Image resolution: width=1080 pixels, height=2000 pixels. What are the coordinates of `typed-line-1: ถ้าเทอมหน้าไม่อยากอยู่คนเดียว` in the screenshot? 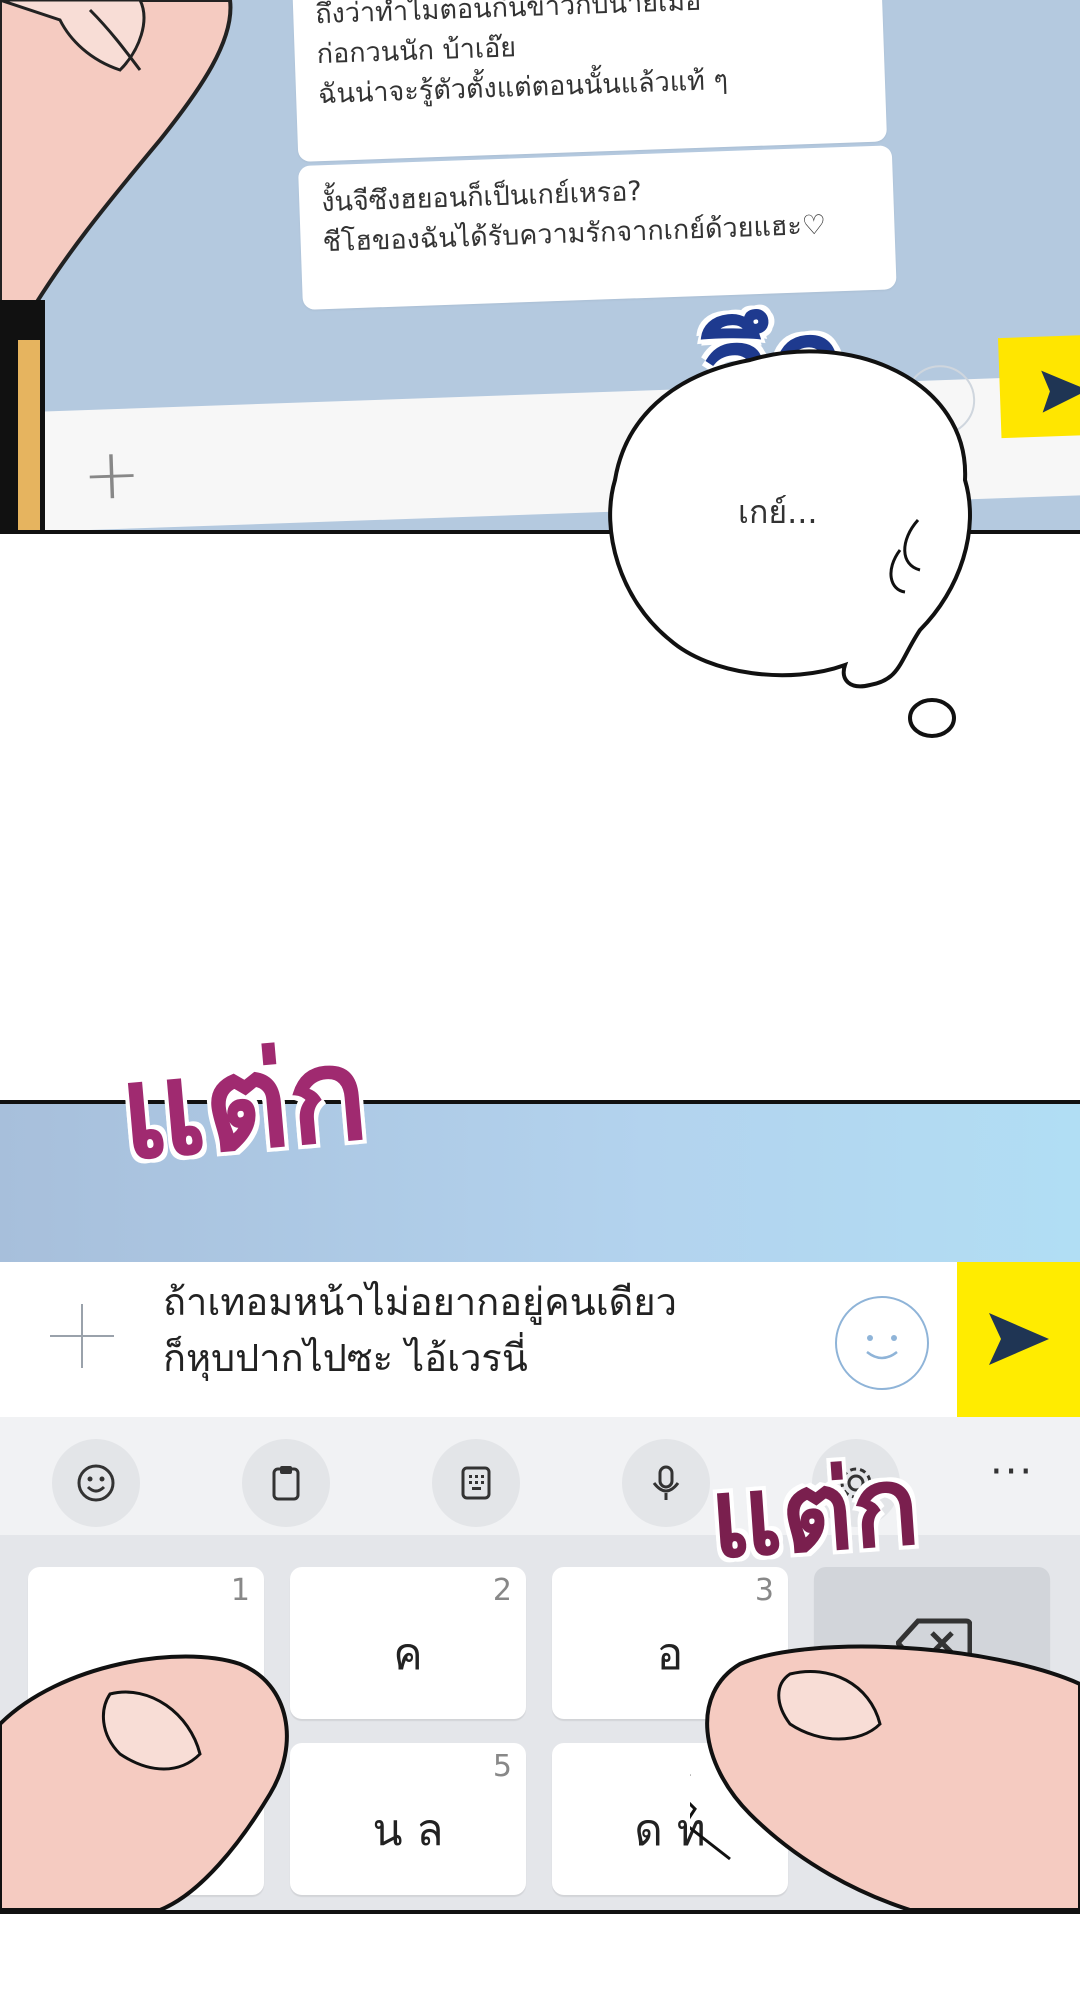 It's located at (420, 1302).